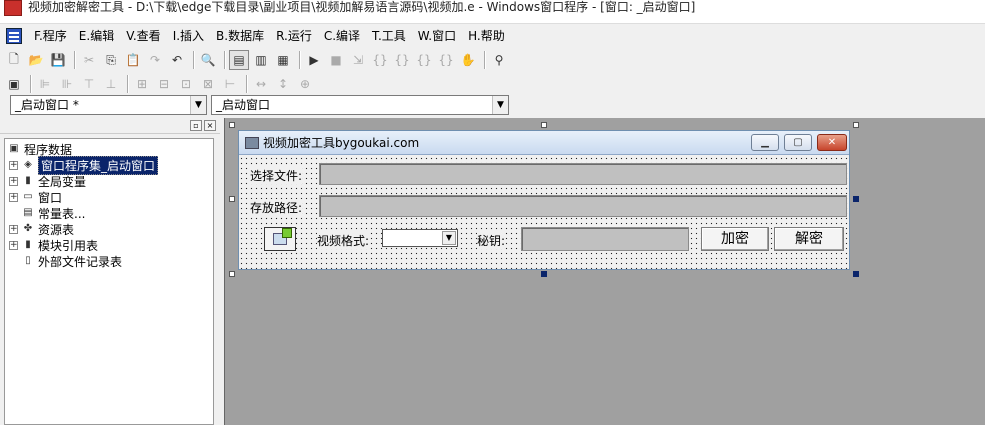 The image size is (985, 425). Describe the element at coordinates (164, 84) in the screenshot. I see `center-v-icon: ⊟` at that location.